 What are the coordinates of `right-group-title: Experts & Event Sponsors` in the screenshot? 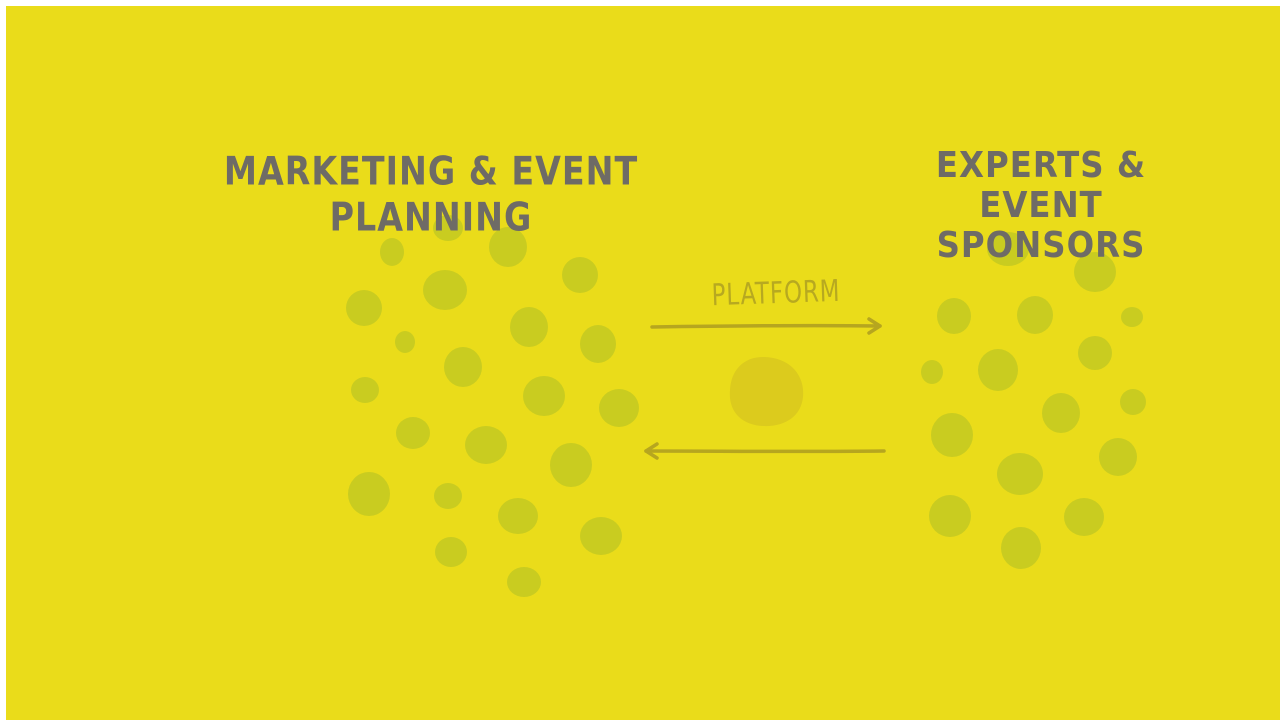 It's located at (1041, 205).